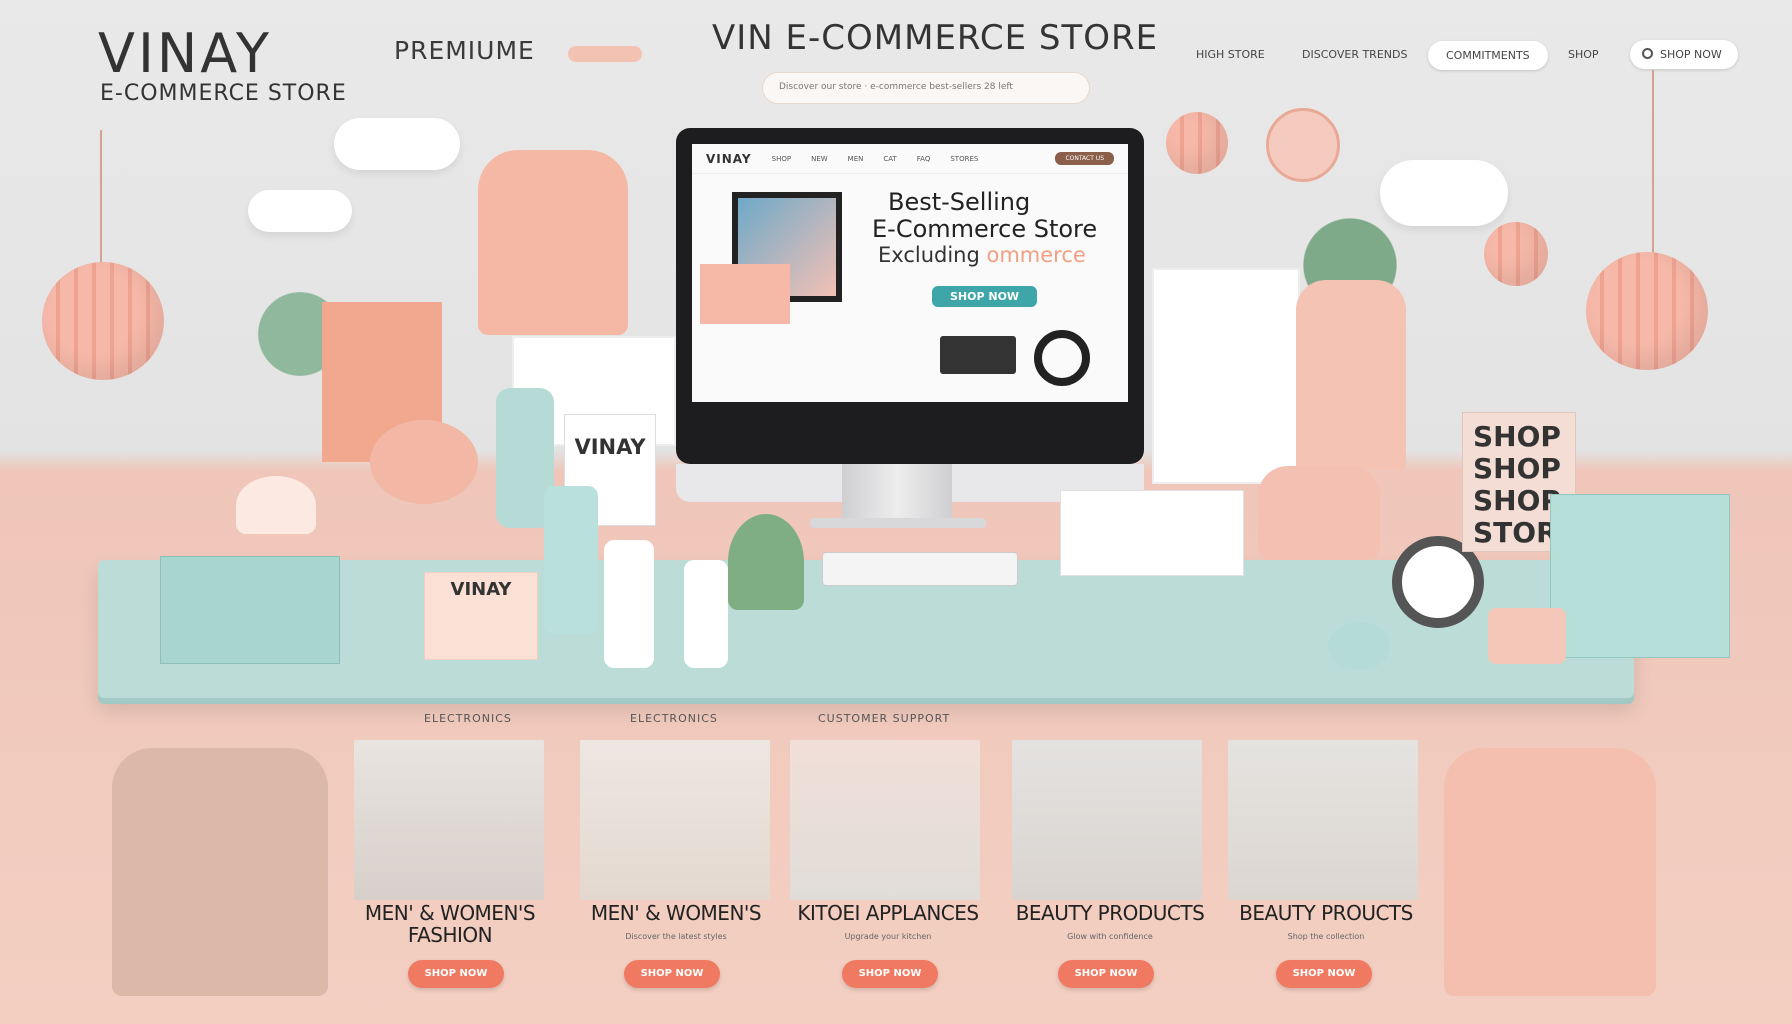  I want to click on brand-tagline: E-COMMERCE STORE, so click(223, 93).